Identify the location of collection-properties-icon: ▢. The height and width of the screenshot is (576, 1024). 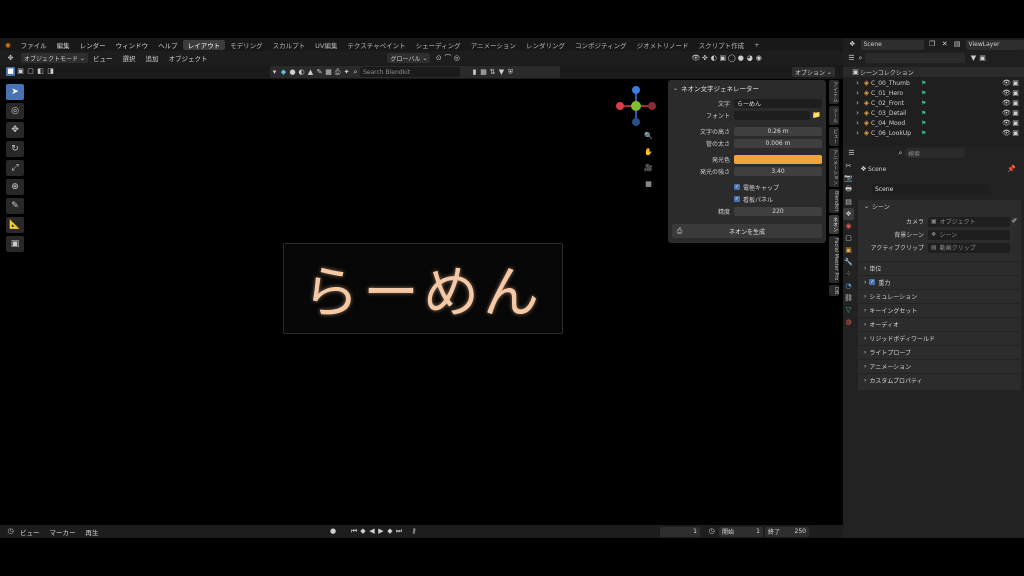
(848, 238).